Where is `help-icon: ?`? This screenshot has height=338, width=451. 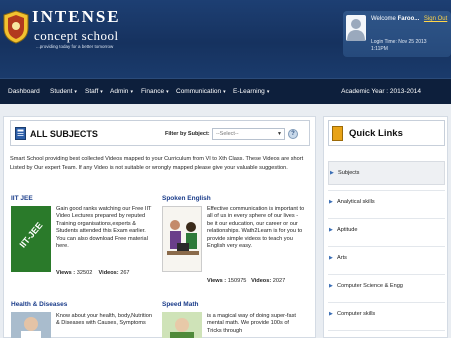 help-icon: ? is located at coordinates (293, 134).